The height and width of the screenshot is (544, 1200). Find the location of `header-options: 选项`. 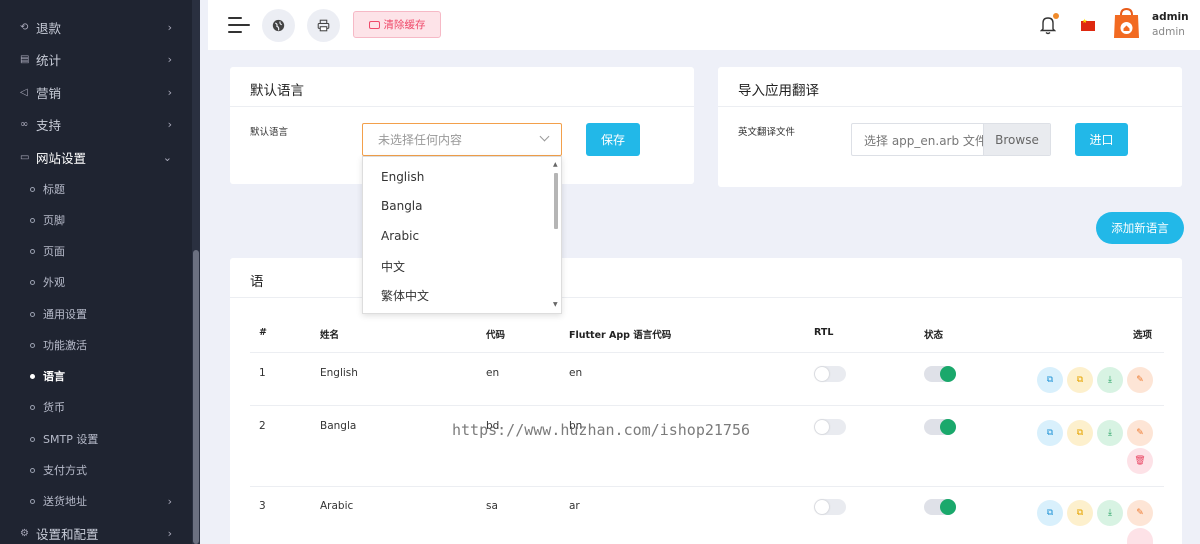

header-options: 选项 is located at coordinates (1143, 335).